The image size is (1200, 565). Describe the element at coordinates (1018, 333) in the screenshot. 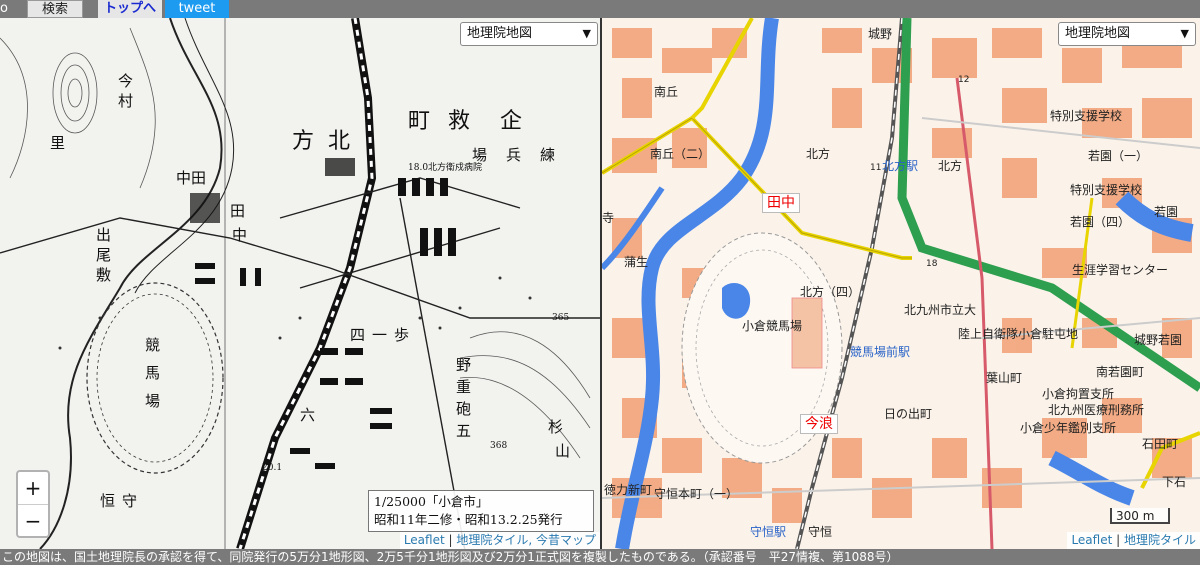

I see `map-label: 陸上自衛隊小倉駐屯地` at that location.